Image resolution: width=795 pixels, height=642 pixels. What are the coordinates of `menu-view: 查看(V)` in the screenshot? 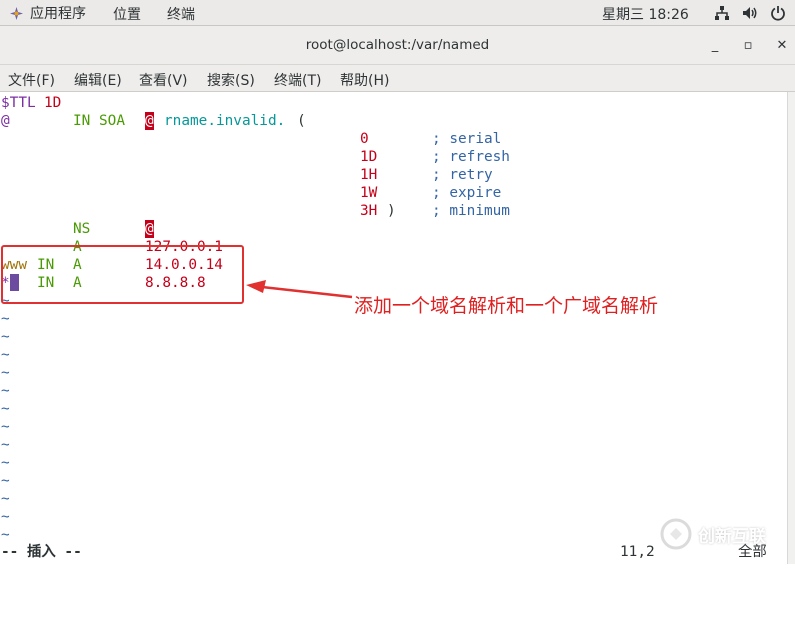 It's located at (163, 80).